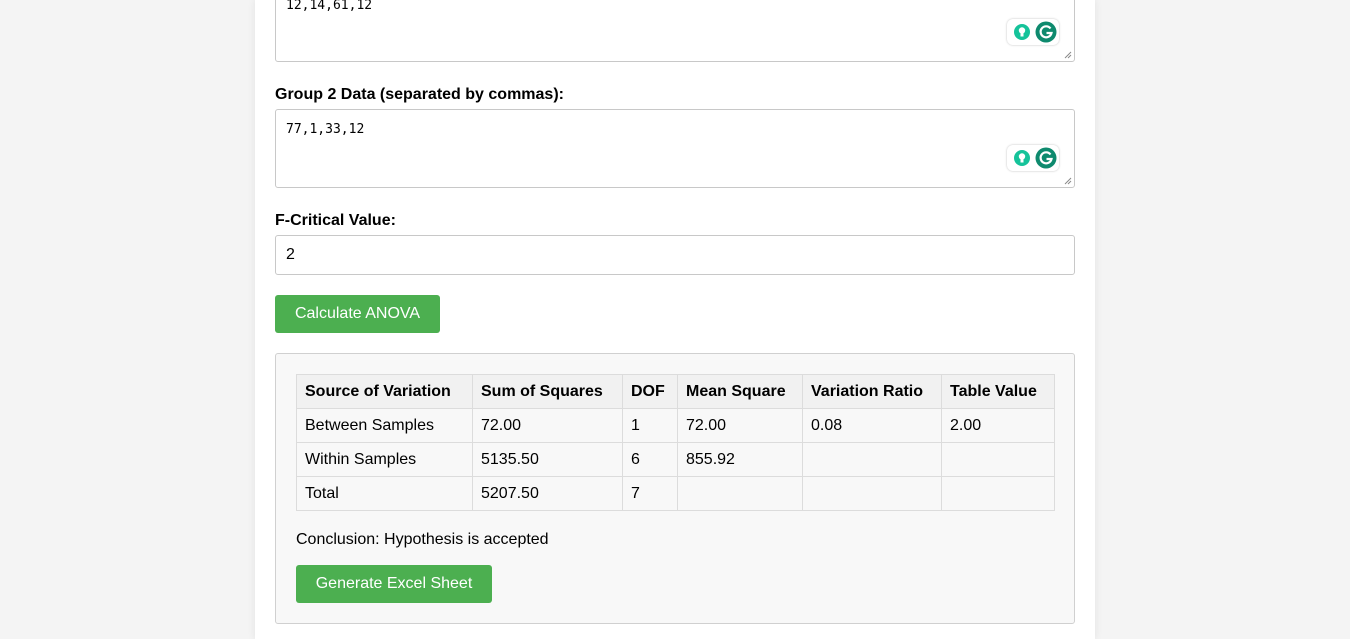 This screenshot has width=1350, height=639. I want to click on table-row: Between Samples 72.00 1 72.00 0.08 2.00, so click(675, 425).